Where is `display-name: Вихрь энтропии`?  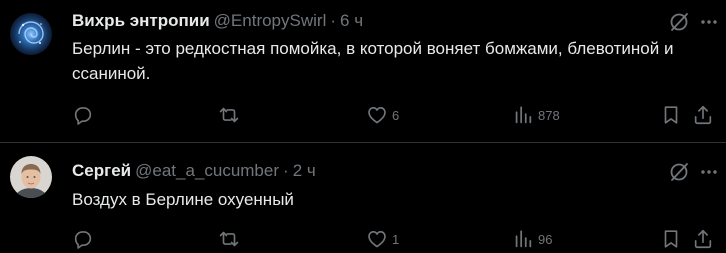 display-name: Вихрь энтропии is located at coordinates (141, 20).